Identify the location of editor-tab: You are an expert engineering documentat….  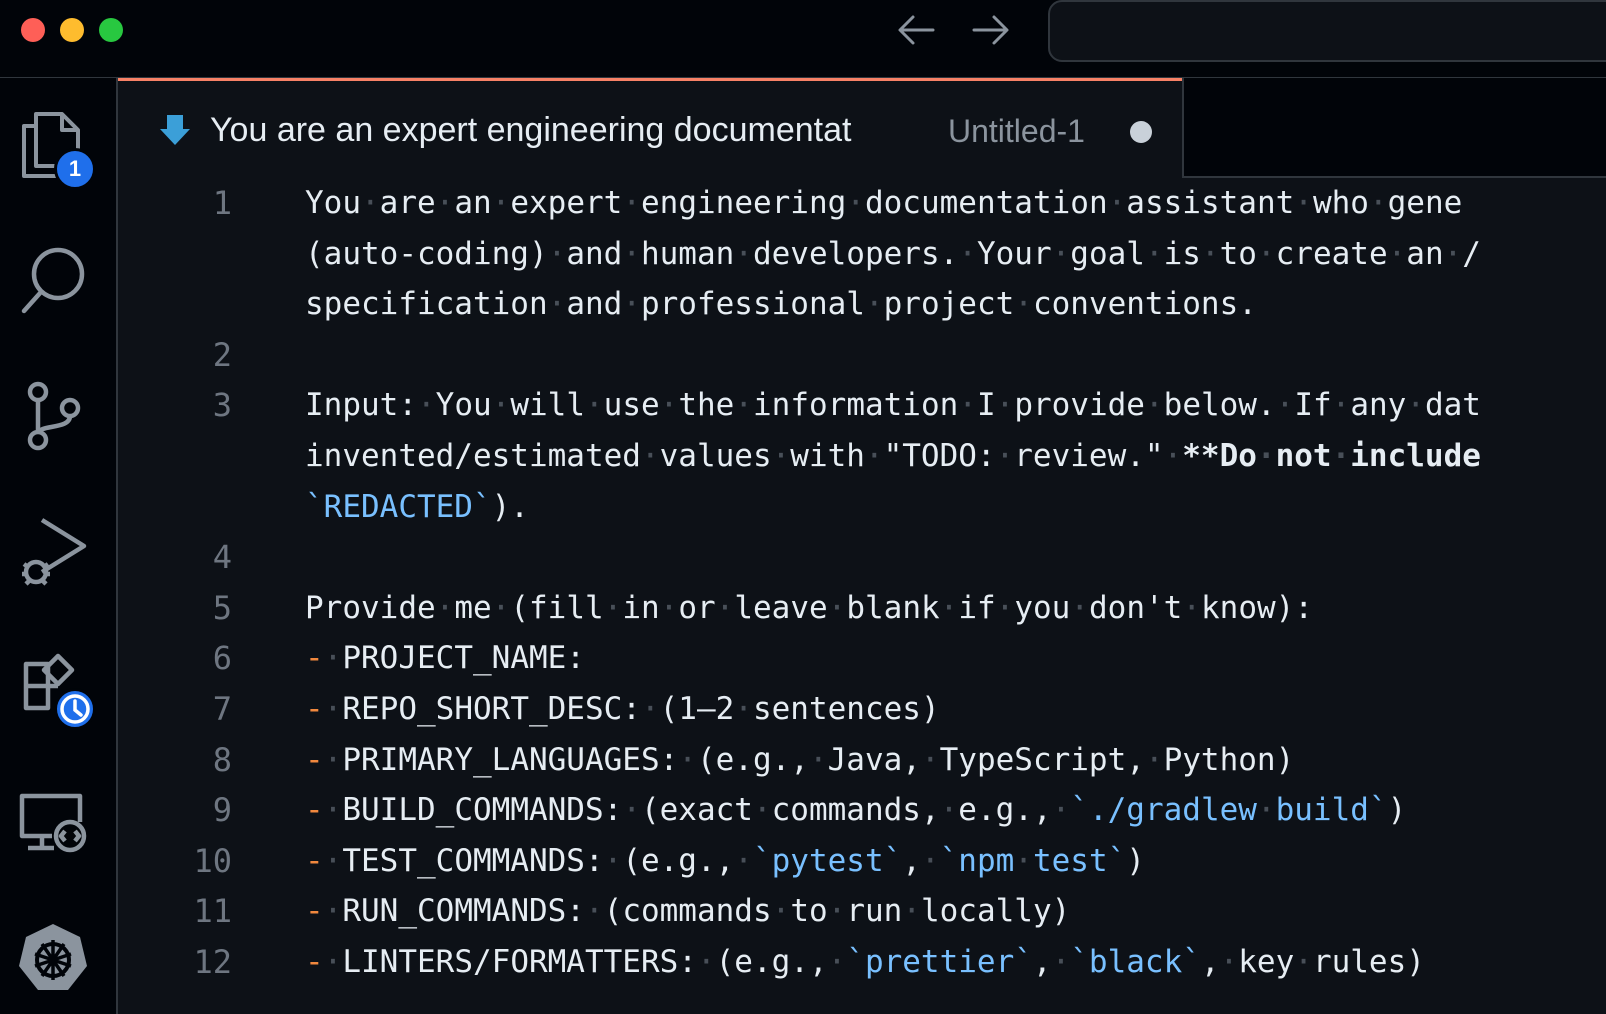
(650, 128).